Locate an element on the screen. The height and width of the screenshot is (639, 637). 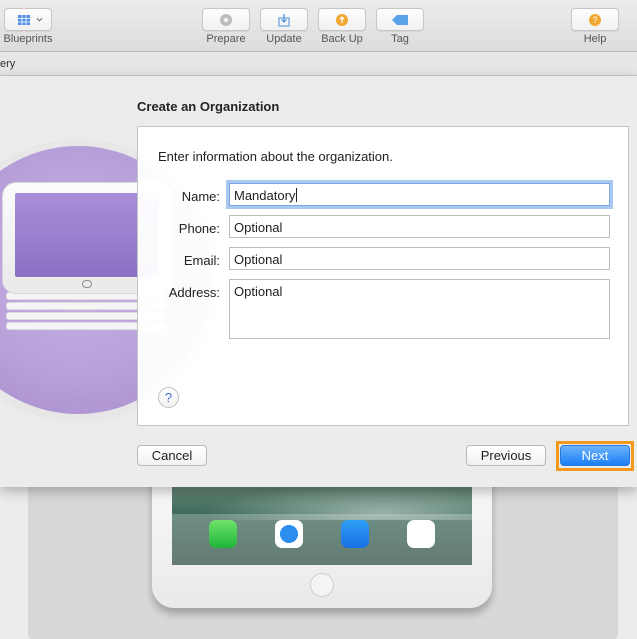
next-button-highlight is located at coordinates (595, 456).